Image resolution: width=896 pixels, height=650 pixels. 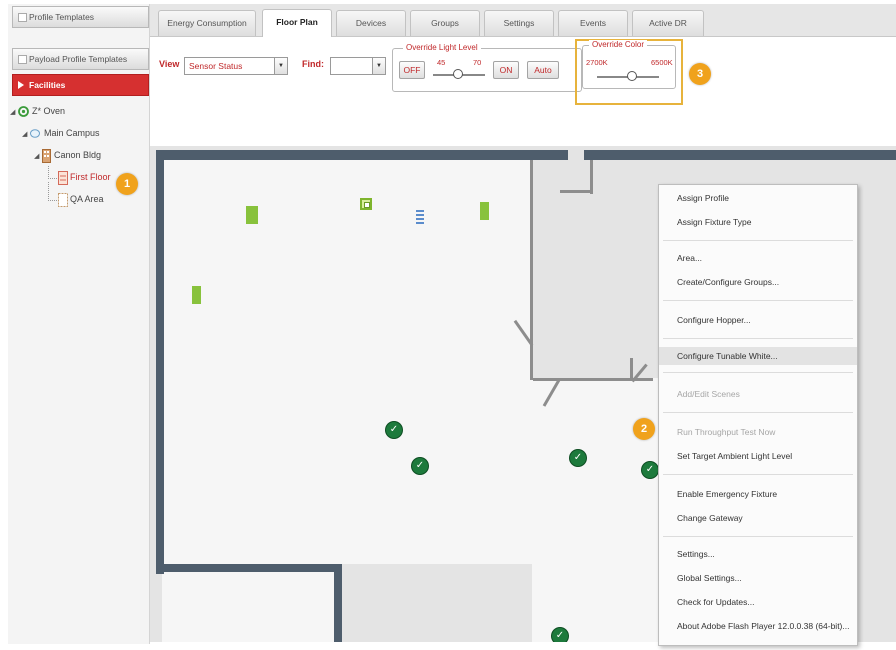 What do you see at coordinates (160, 362) in the screenshot?
I see `outer-wall-left` at bounding box center [160, 362].